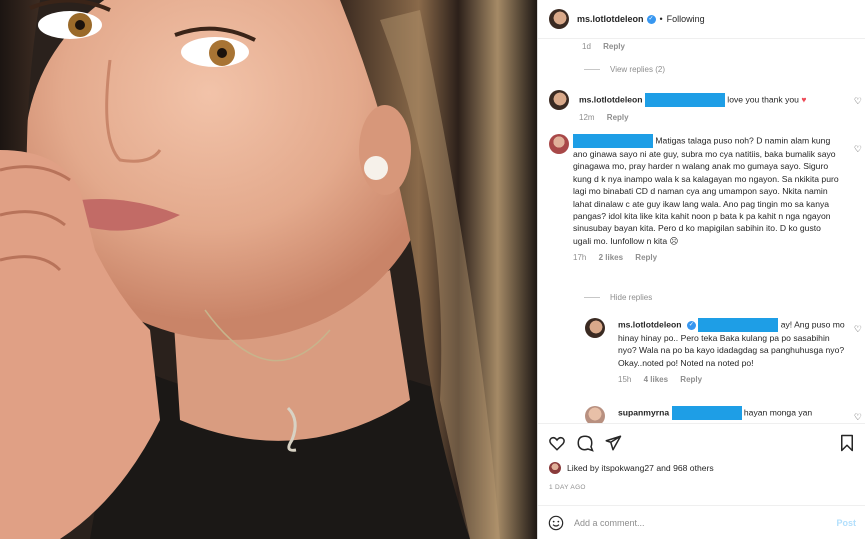 Image resolution: width=865 pixels, height=539 pixels. I want to click on reply-item: supanmyrna hayan monga yan, so click(717, 414).